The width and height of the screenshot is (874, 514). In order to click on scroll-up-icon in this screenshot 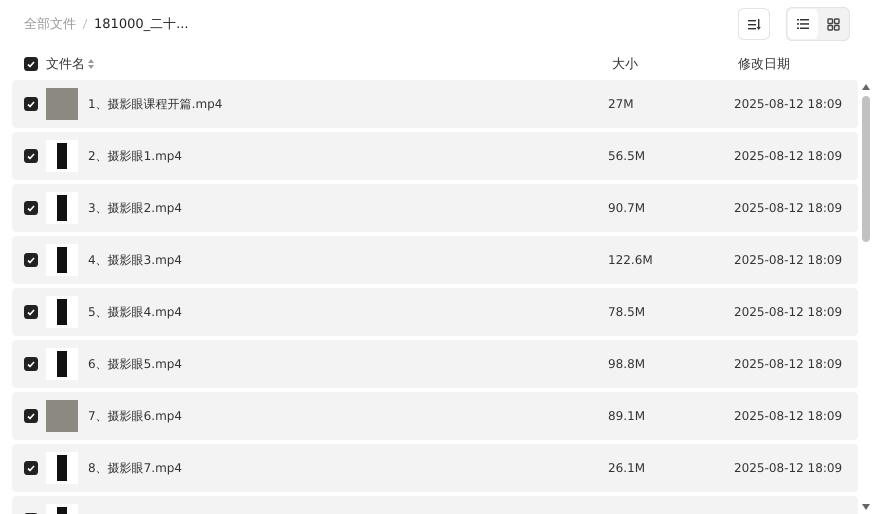, I will do `click(866, 87)`.